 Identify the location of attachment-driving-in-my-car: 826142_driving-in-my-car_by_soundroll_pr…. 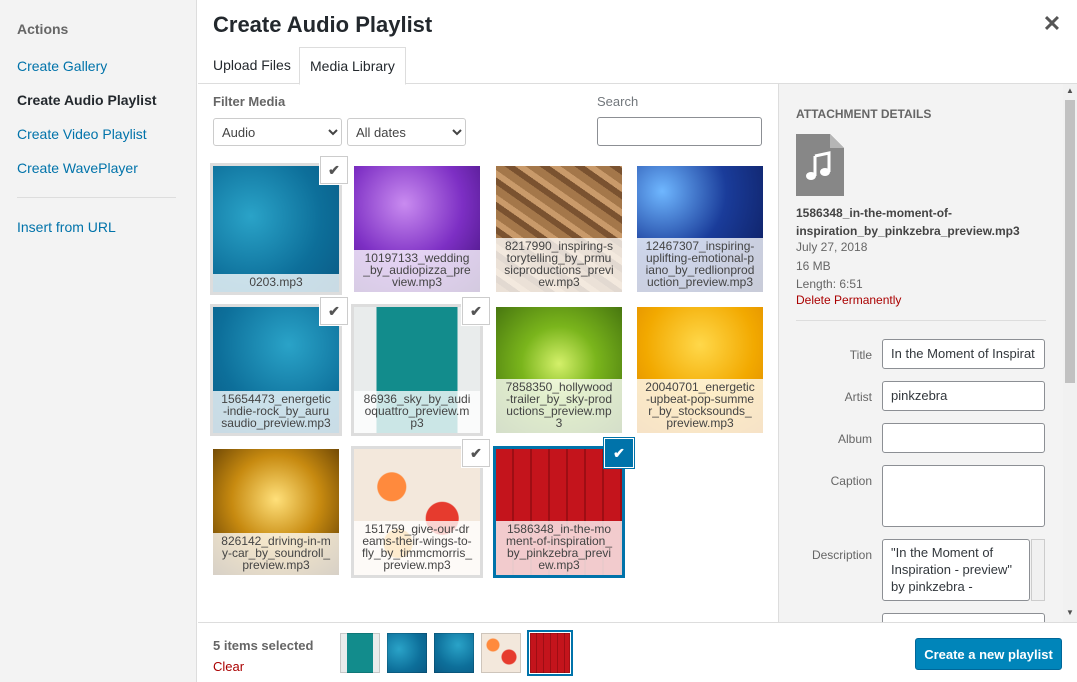
(276, 512).